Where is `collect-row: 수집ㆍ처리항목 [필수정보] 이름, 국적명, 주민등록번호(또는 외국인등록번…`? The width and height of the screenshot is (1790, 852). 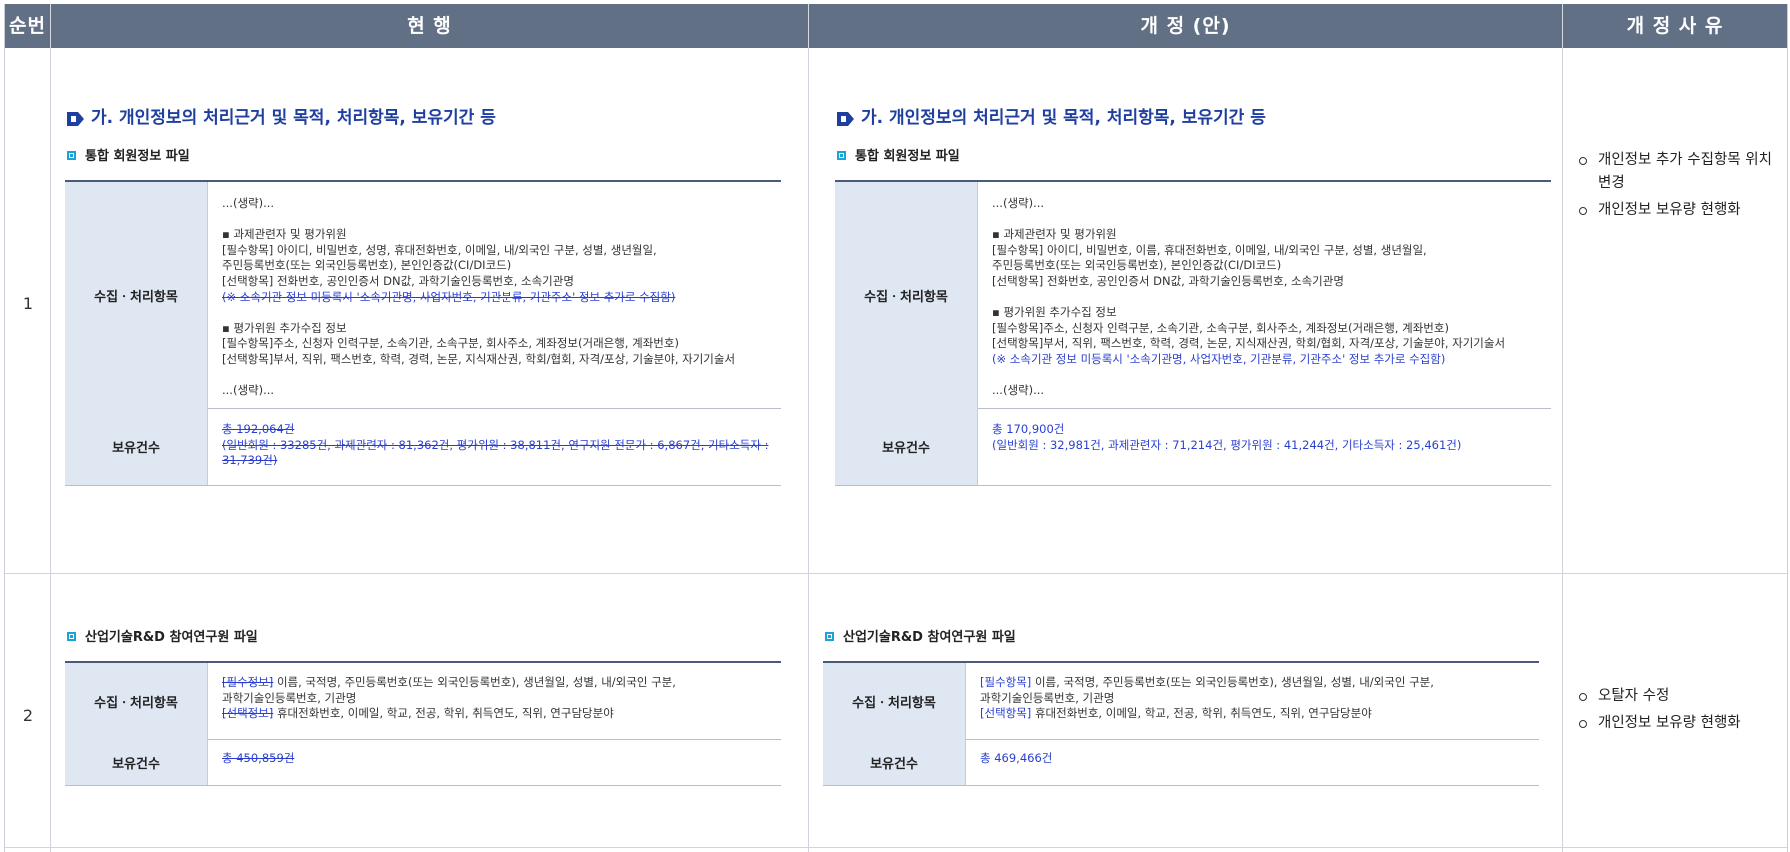 collect-row: 수집ㆍ처리항목 [필수정보] 이름, 국적명, 주민등록번호(또는 외국인등록번… is located at coordinates (423, 701).